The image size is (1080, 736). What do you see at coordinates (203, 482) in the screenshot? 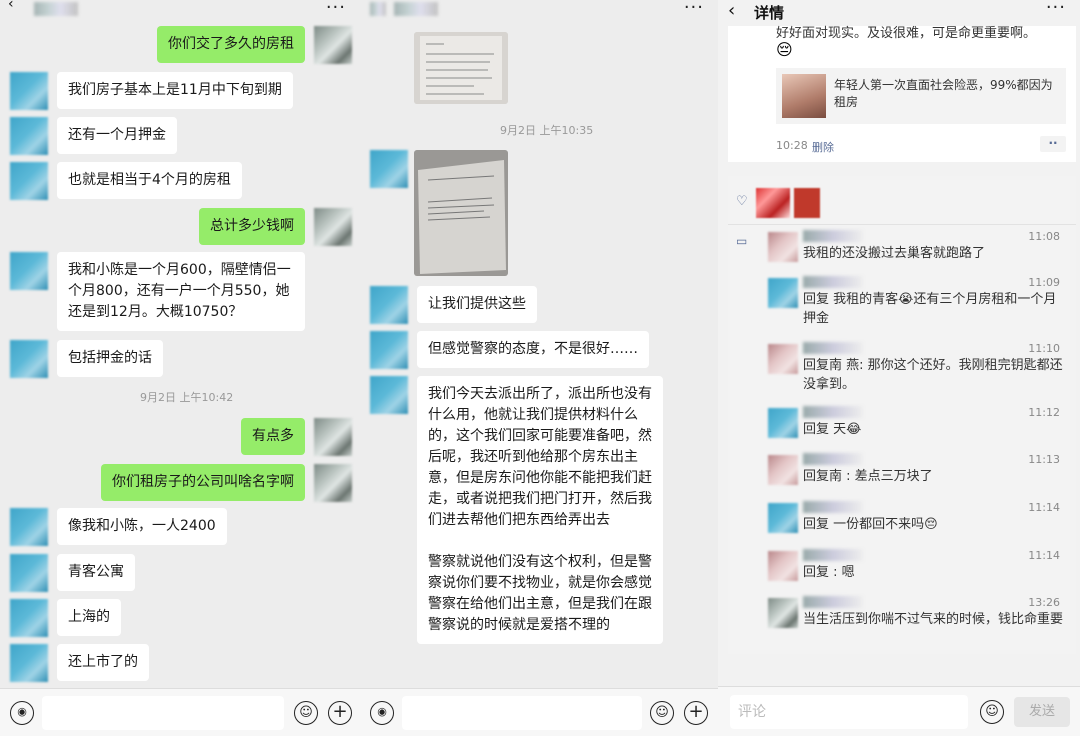
I see `message-bubble: 你们租房子的公司叫啥名字啊` at bounding box center [203, 482].